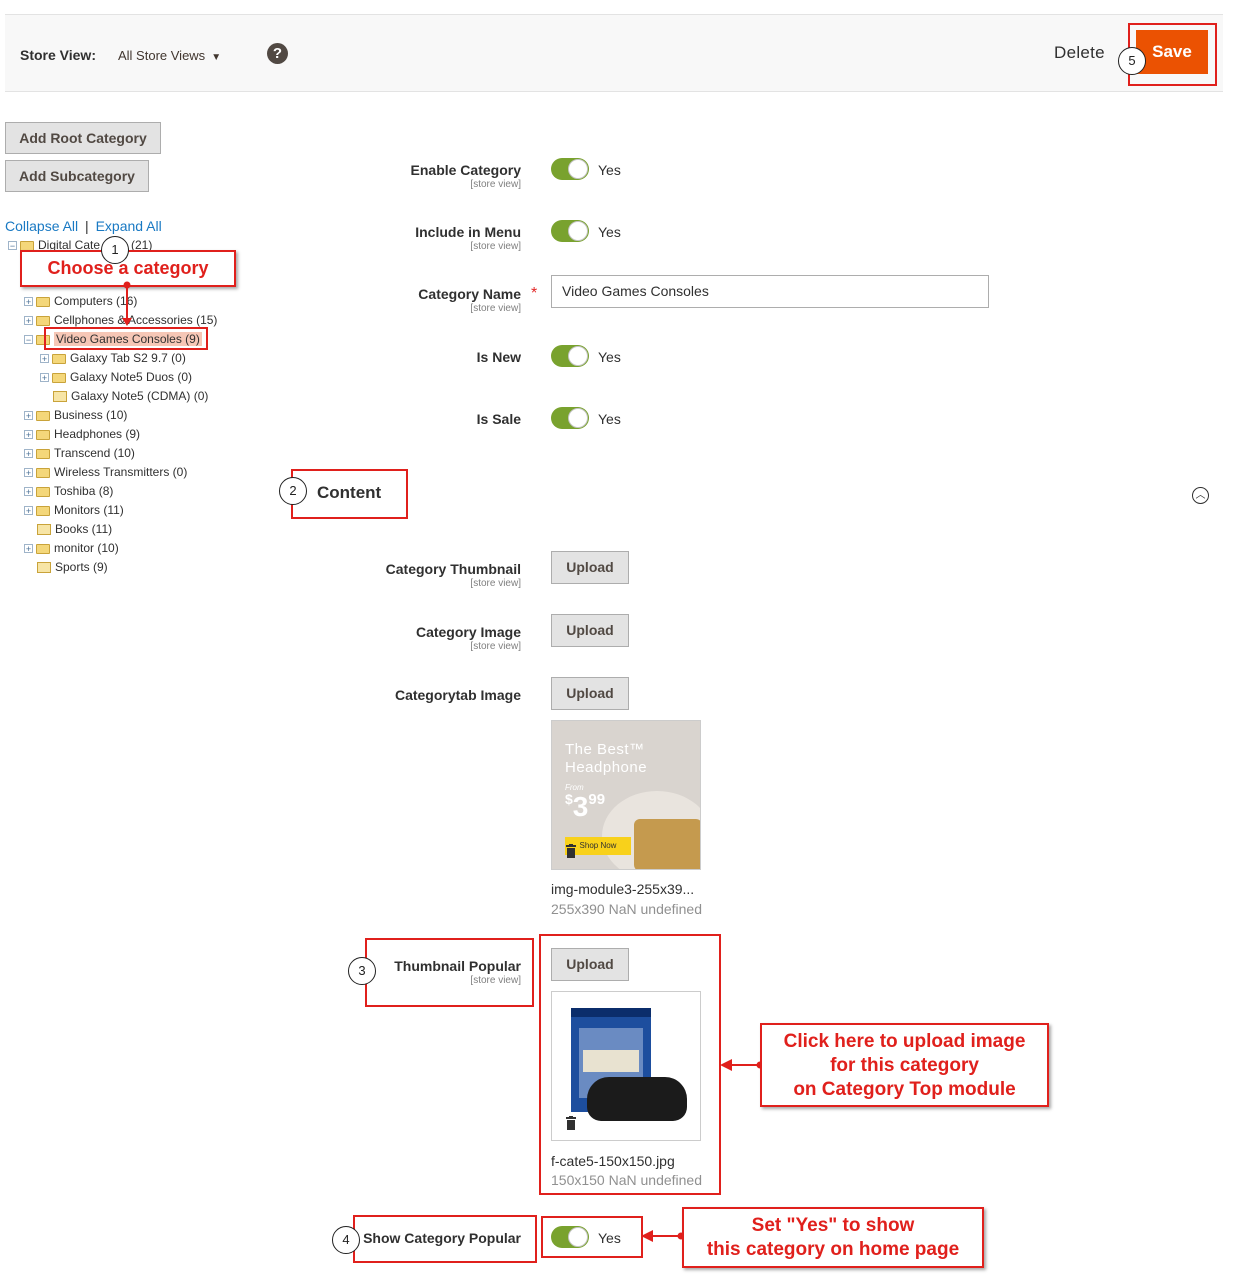 Image resolution: width=1233 pixels, height=1283 pixels. Describe the element at coordinates (626, 795) in the screenshot. I see `categorytab-image-preview: The Best™ Headphone From $399 Shop Now` at that location.